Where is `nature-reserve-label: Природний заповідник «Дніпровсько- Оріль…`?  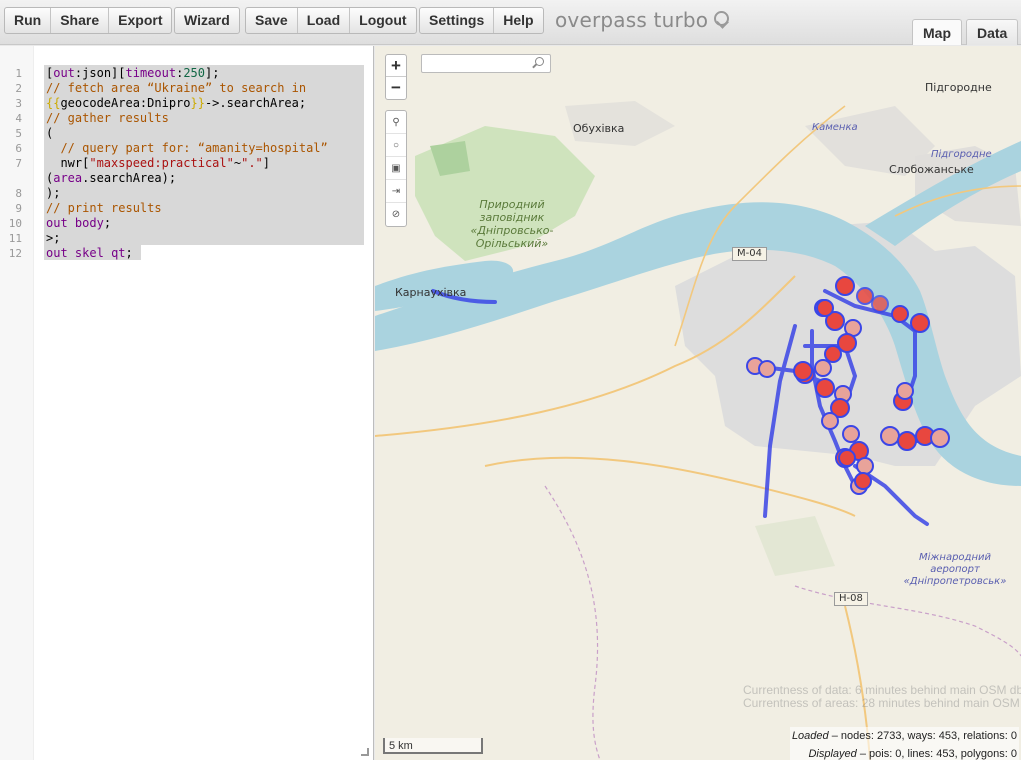
nature-reserve-label: Природний заповідник «Дніпровсько- Оріль… is located at coordinates (512, 224).